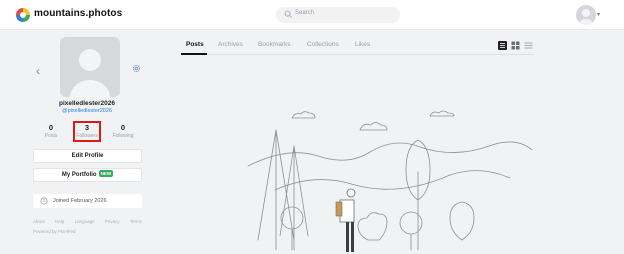 The height and width of the screenshot is (254, 624). What do you see at coordinates (598, 14) in the screenshot?
I see `chevron-down-icon: ▾` at bounding box center [598, 14].